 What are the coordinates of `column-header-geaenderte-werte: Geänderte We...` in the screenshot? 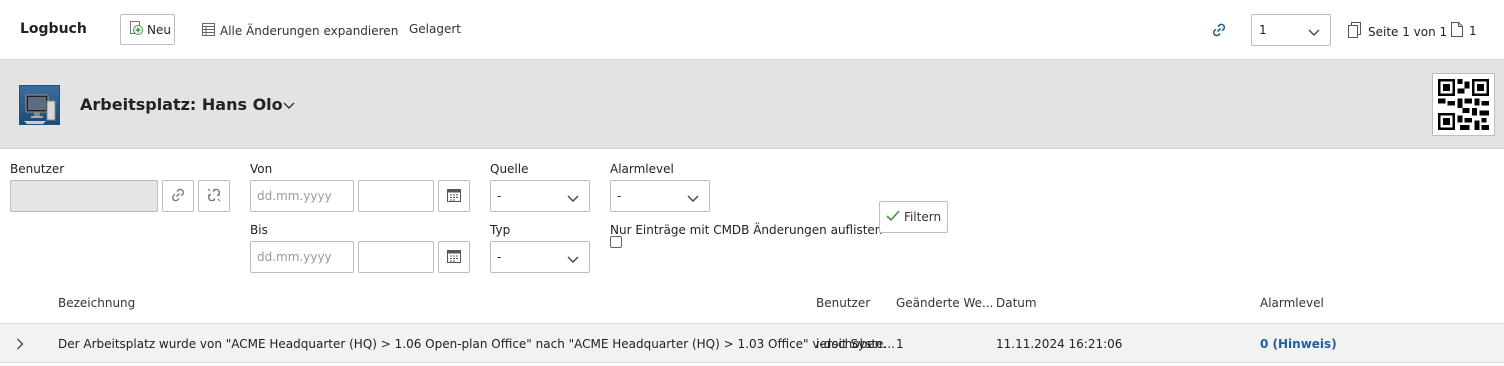 It's located at (944, 303).